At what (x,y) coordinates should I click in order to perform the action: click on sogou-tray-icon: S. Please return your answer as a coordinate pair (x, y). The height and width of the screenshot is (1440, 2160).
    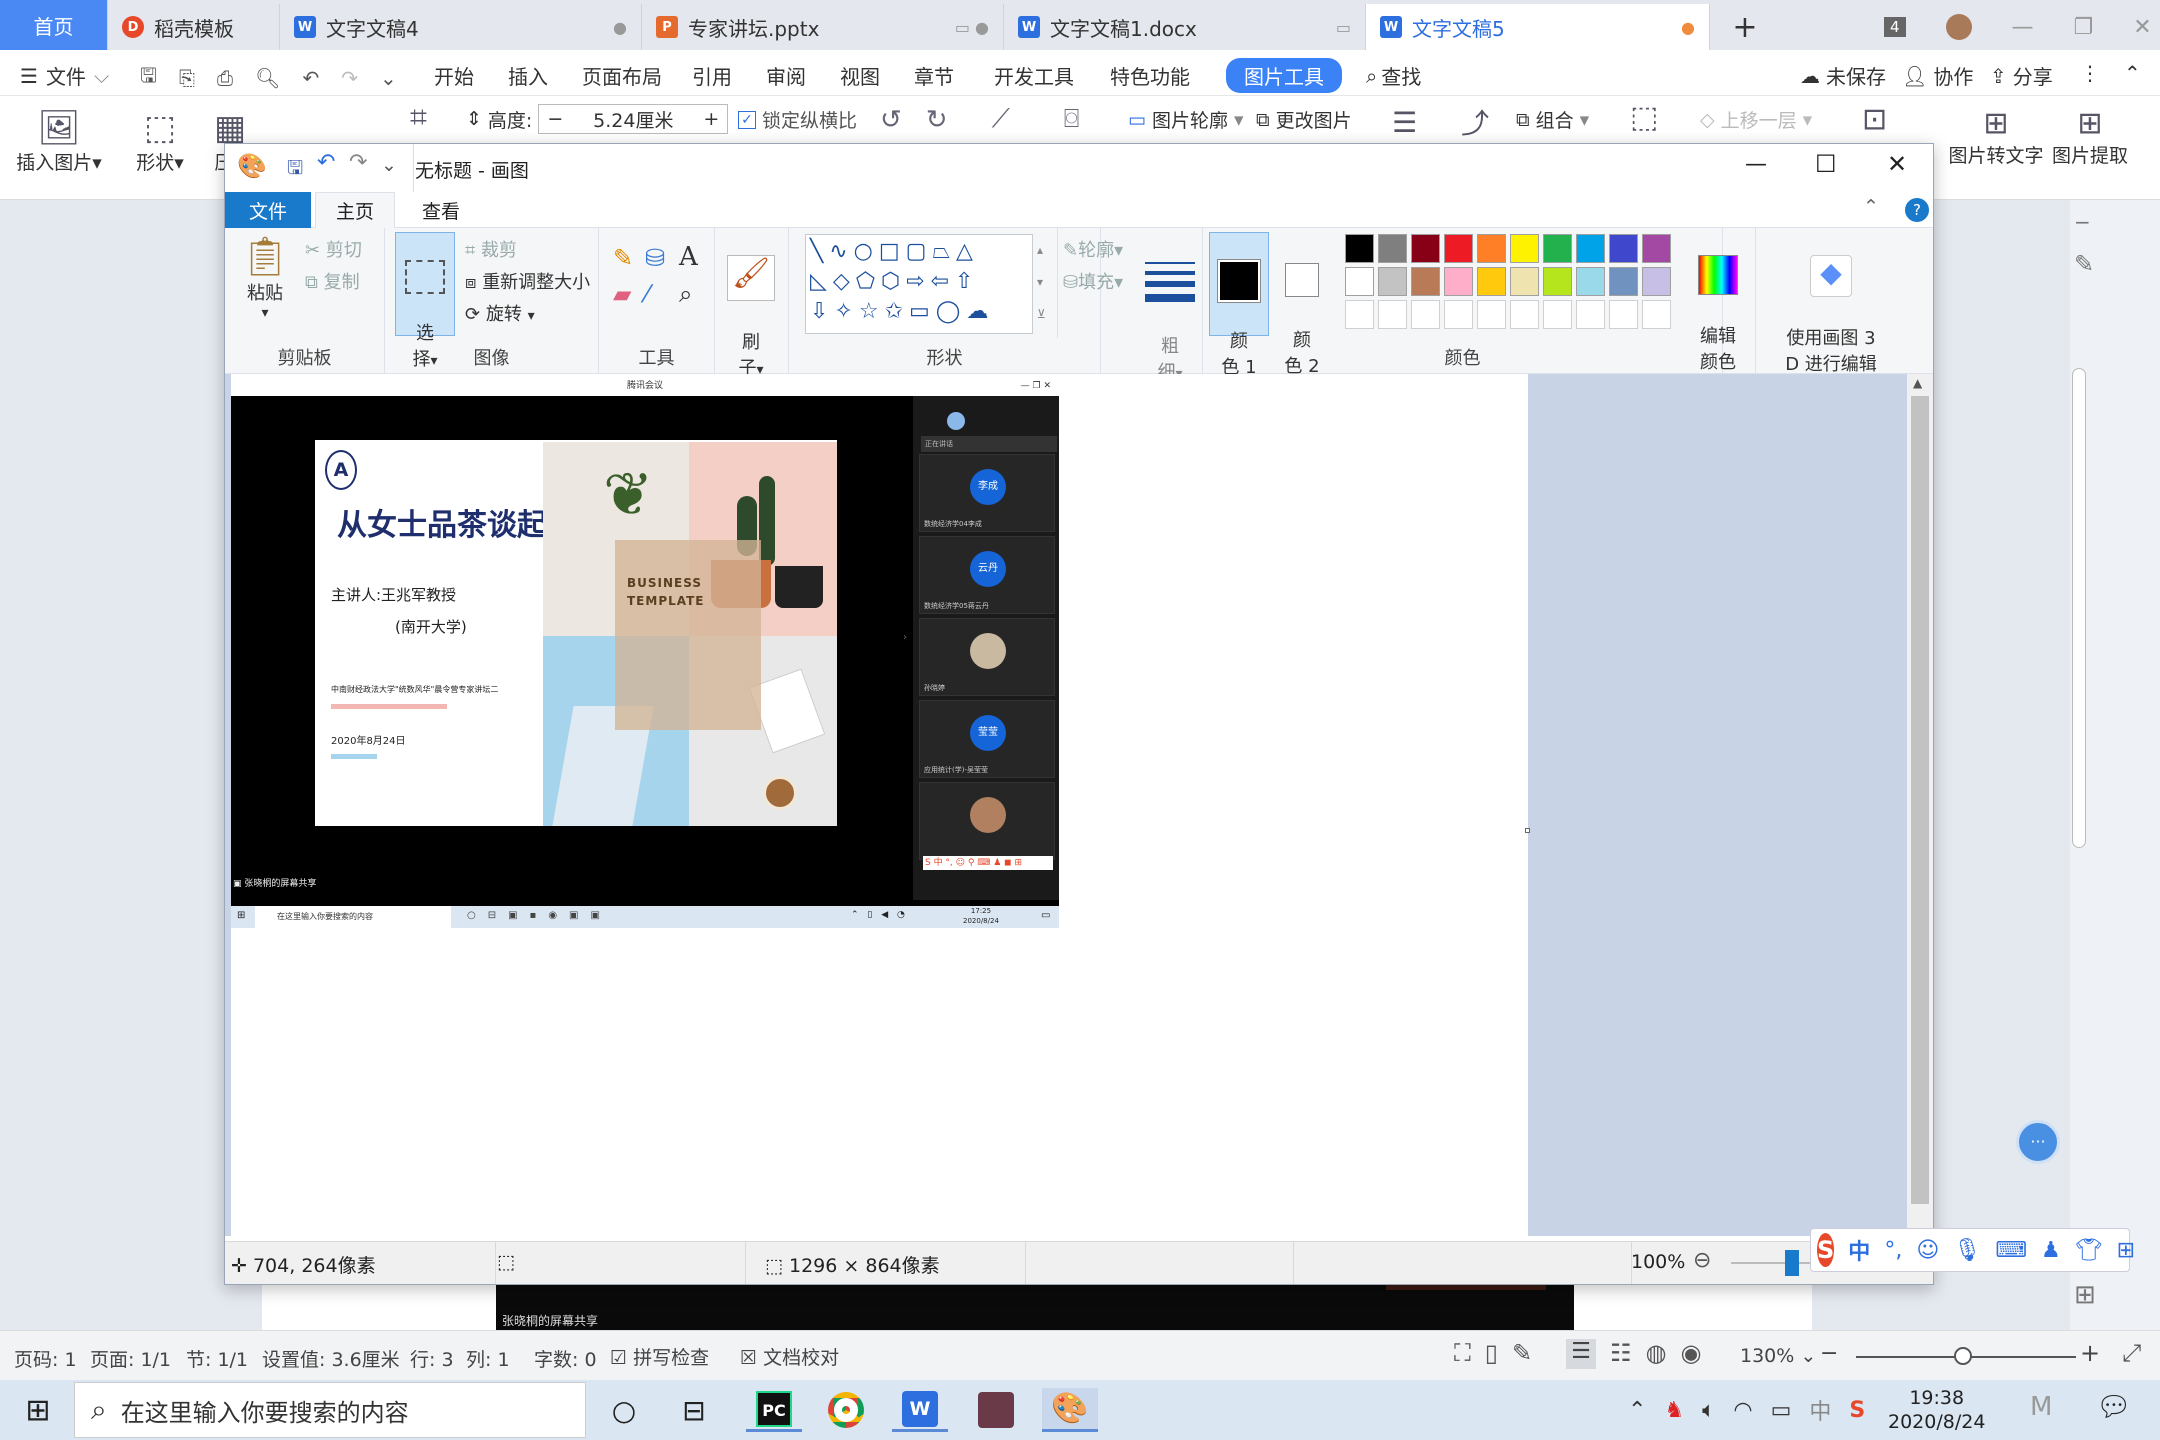
    Looking at the image, I should click on (1857, 1410).